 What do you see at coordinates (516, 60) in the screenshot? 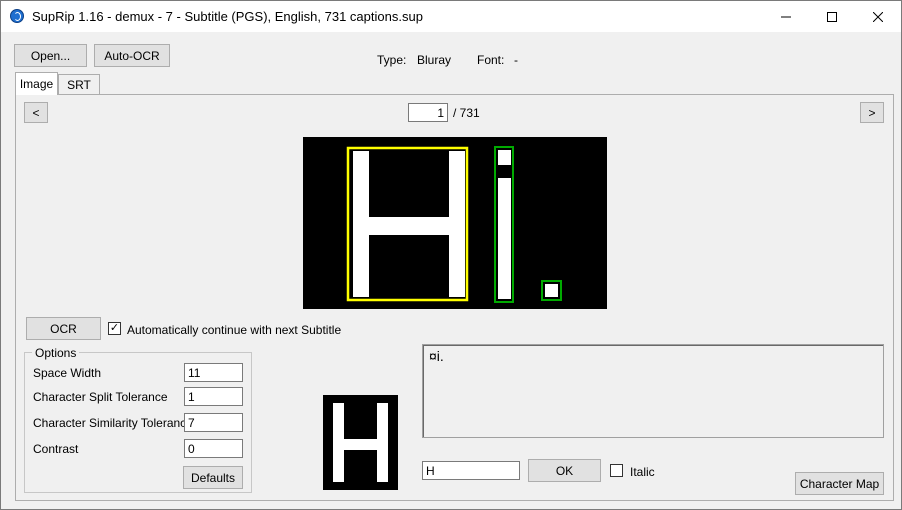
I see `font-value: -` at bounding box center [516, 60].